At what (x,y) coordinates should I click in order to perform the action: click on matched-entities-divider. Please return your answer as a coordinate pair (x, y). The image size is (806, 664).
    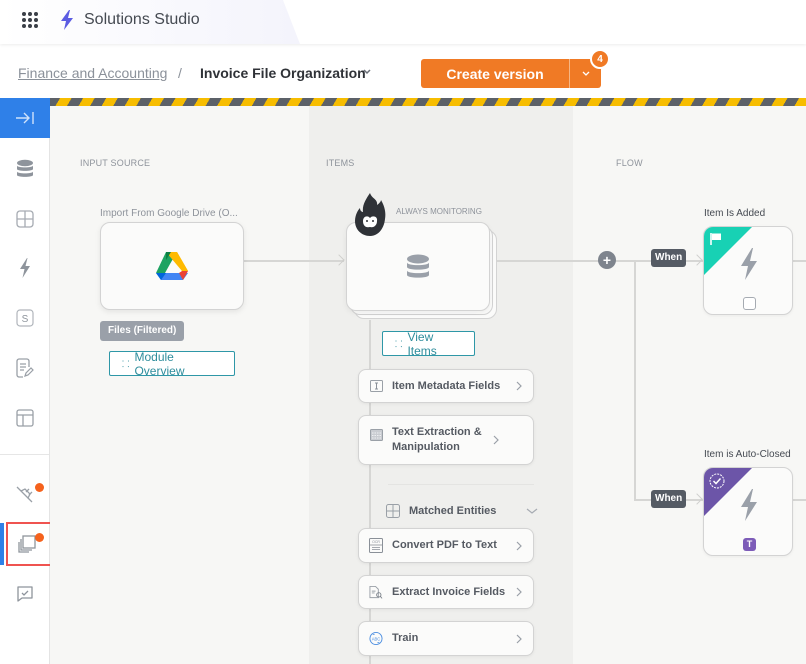
    Looking at the image, I should click on (461, 484).